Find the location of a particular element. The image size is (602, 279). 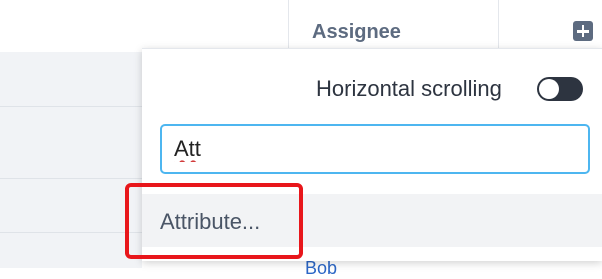

horizontal-scrolling-label: Horizontal scrolling is located at coordinates (409, 88).